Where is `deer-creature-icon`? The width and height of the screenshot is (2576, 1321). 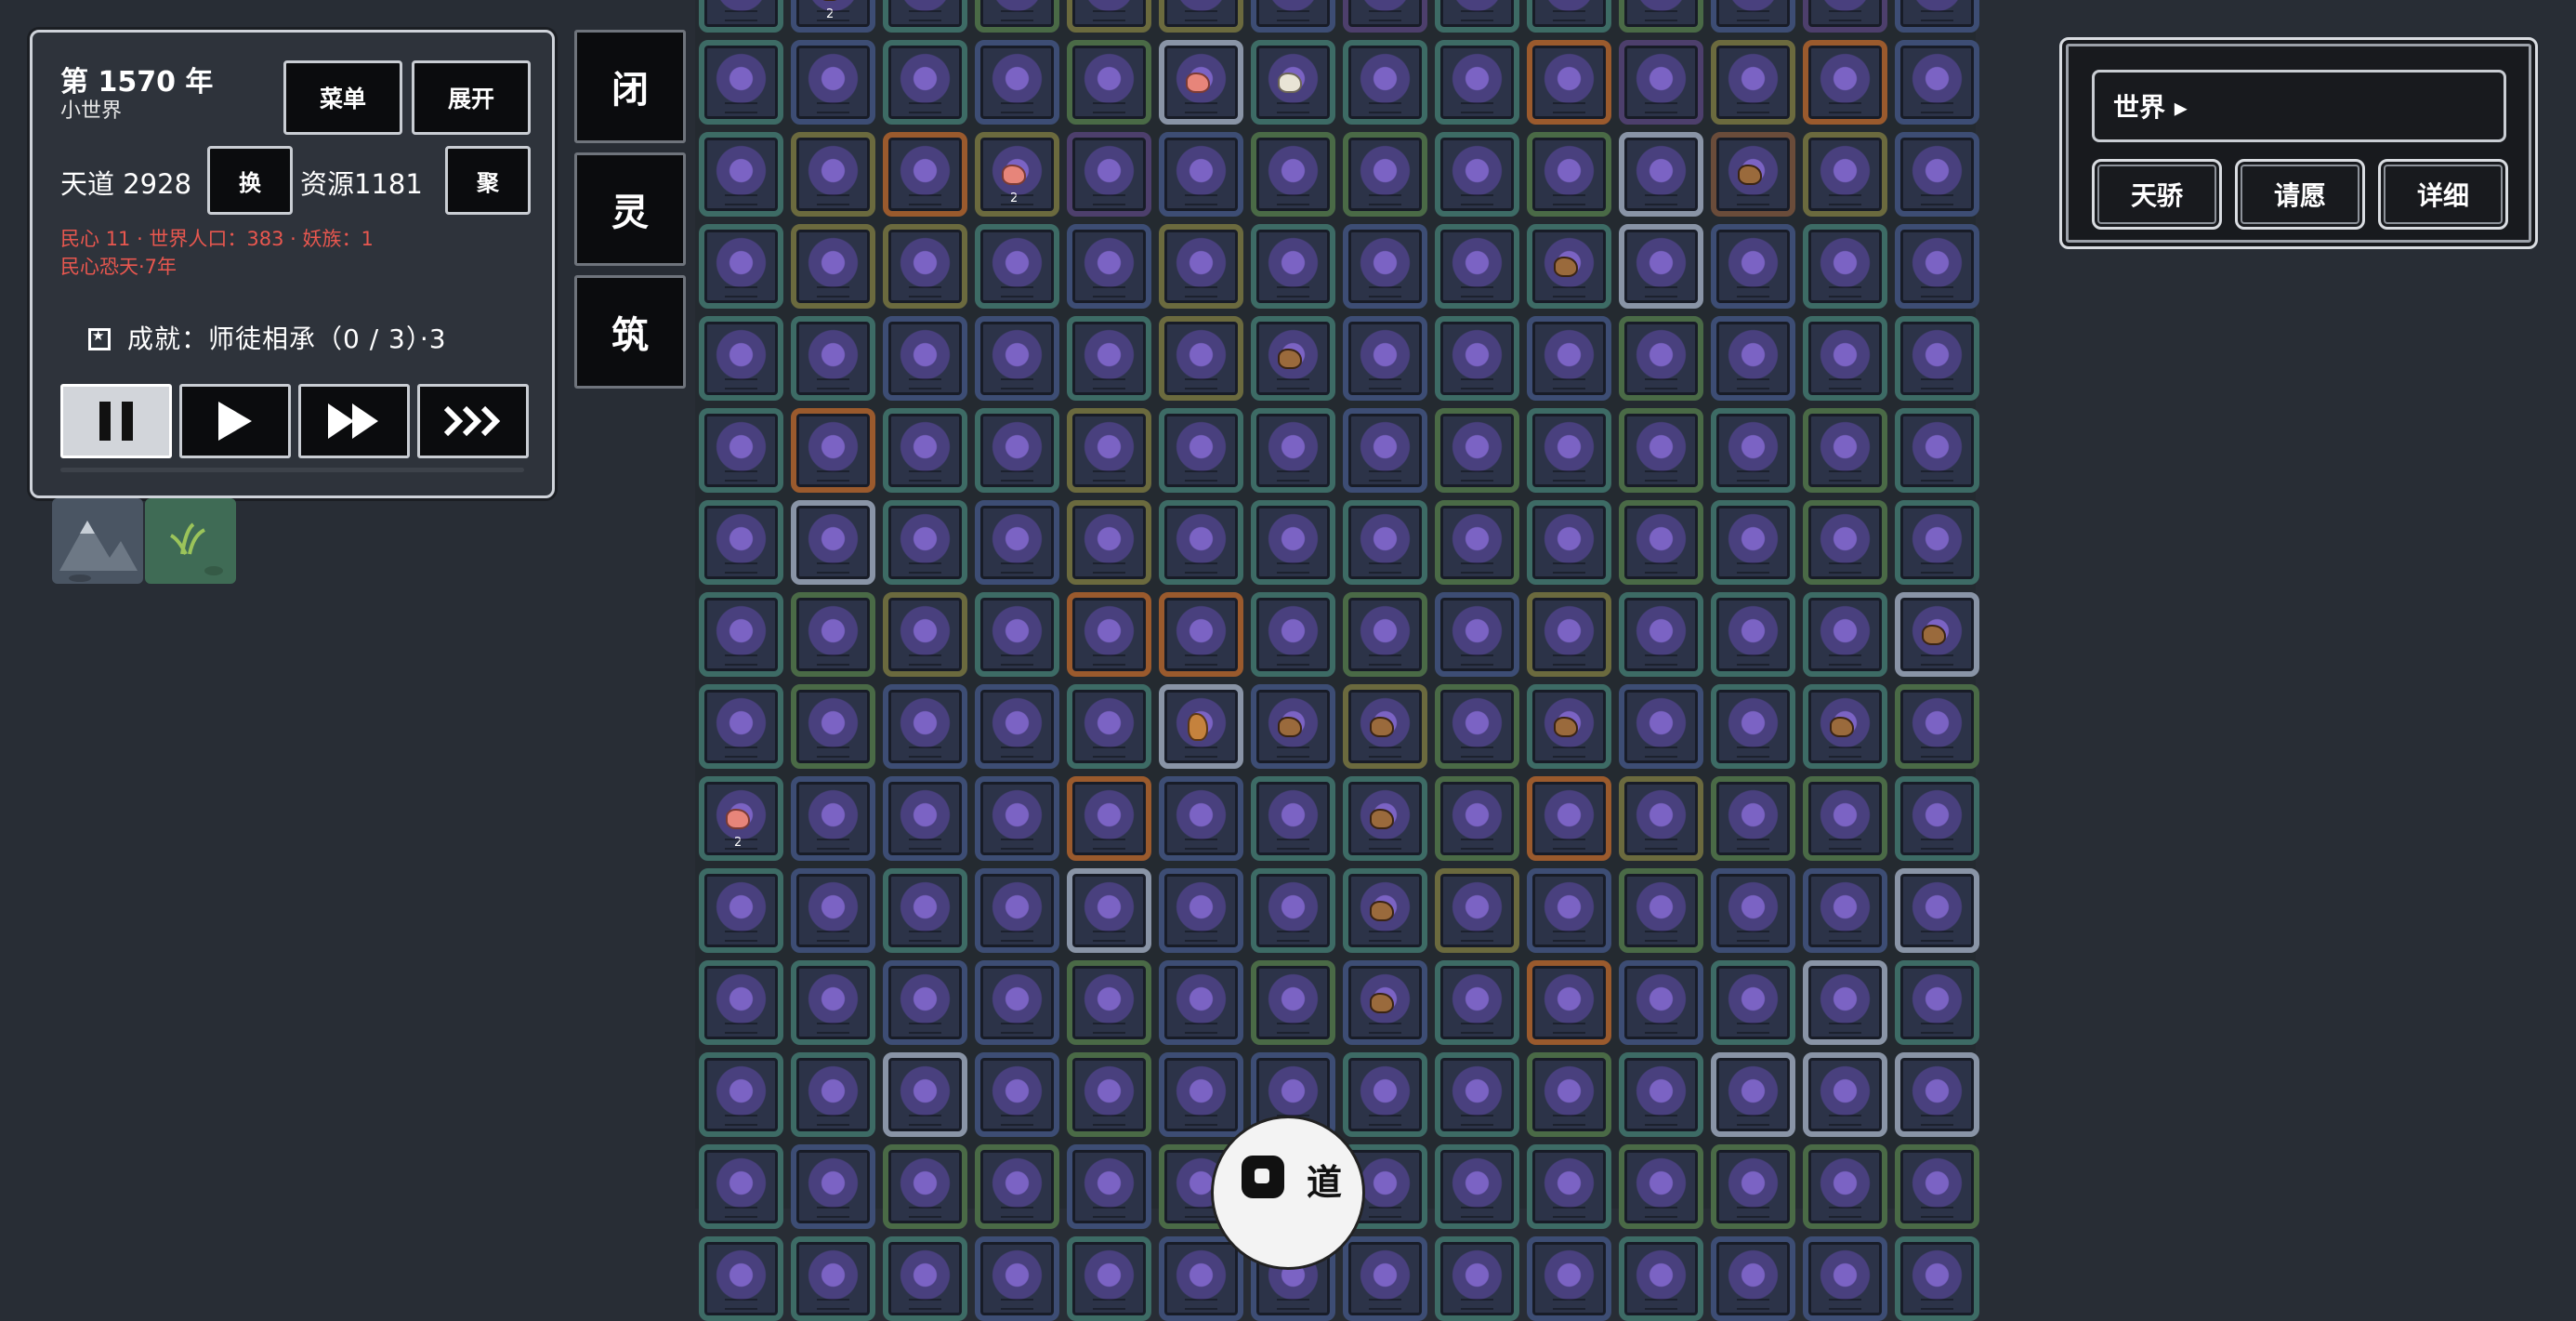
deer-creature-icon is located at coordinates (1198, 726).